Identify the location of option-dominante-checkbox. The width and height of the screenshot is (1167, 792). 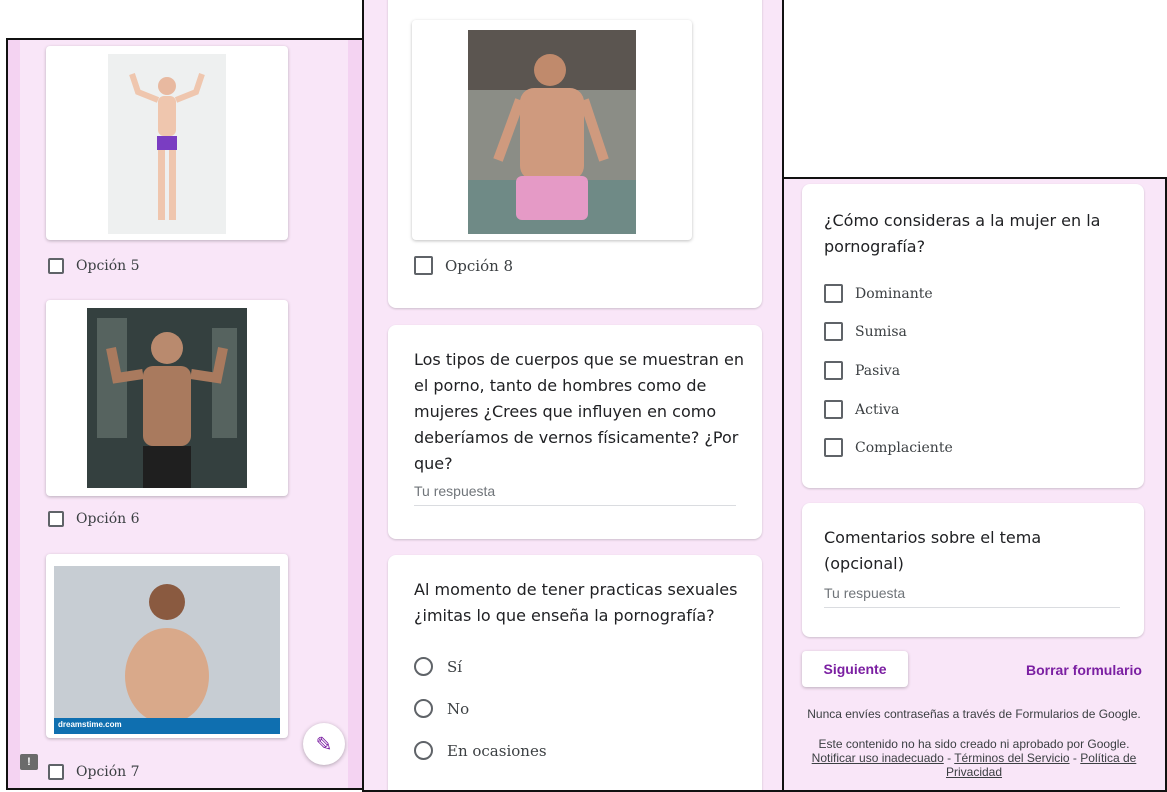
(833, 293).